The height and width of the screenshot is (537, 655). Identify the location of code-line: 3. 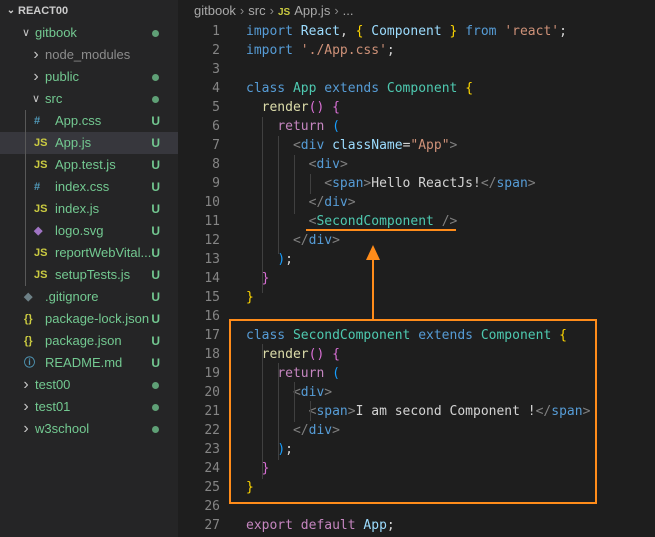
(416, 69).